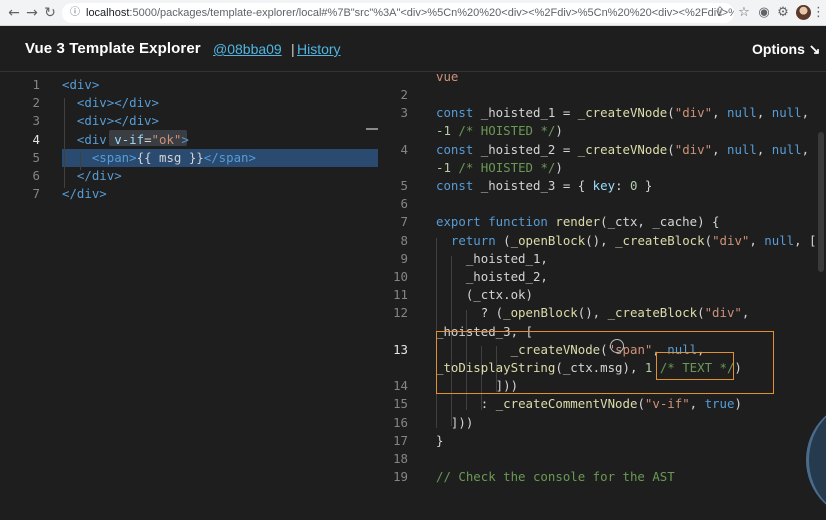 This screenshot has width=826, height=520. Describe the element at coordinates (821, 202) in the screenshot. I see `scrollbar` at that location.